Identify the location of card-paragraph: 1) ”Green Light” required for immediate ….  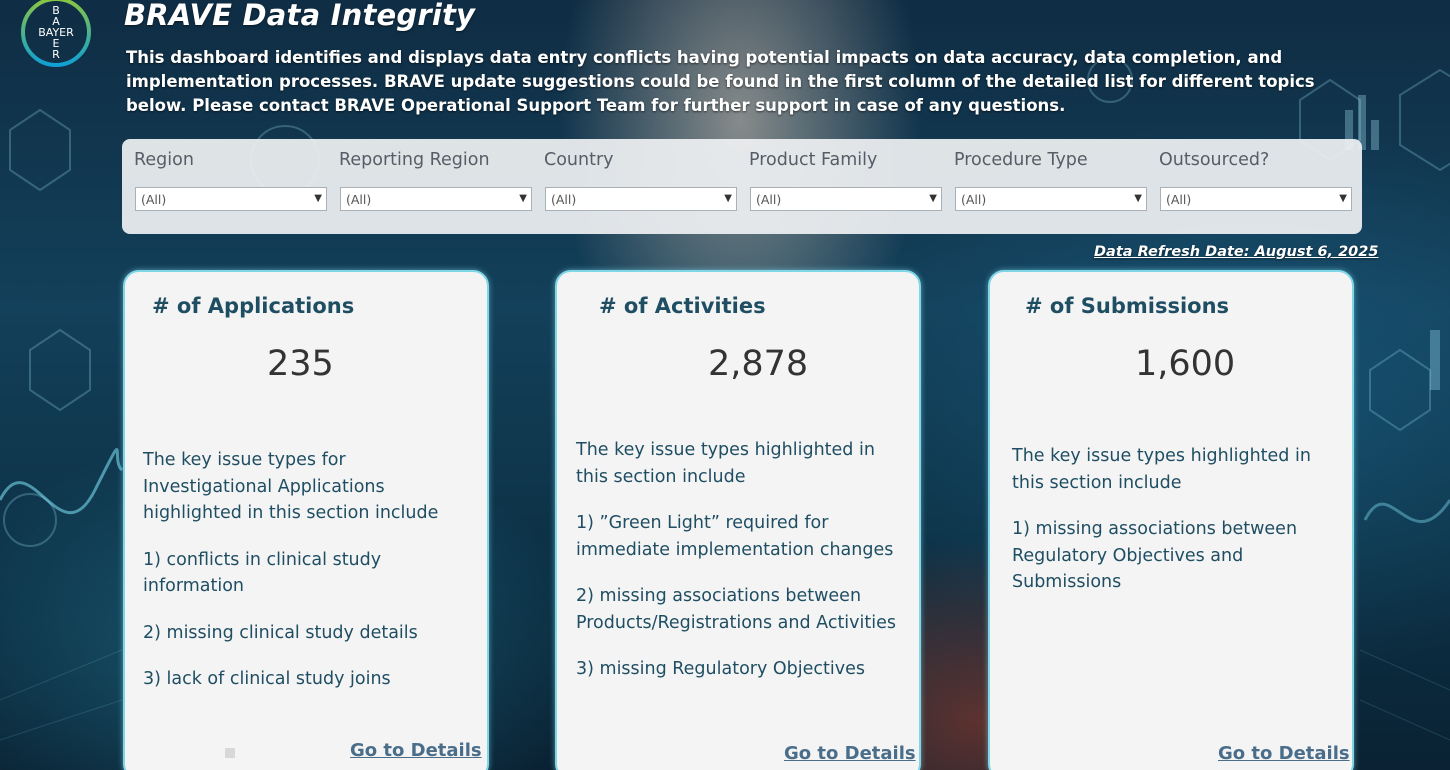
(735, 536).